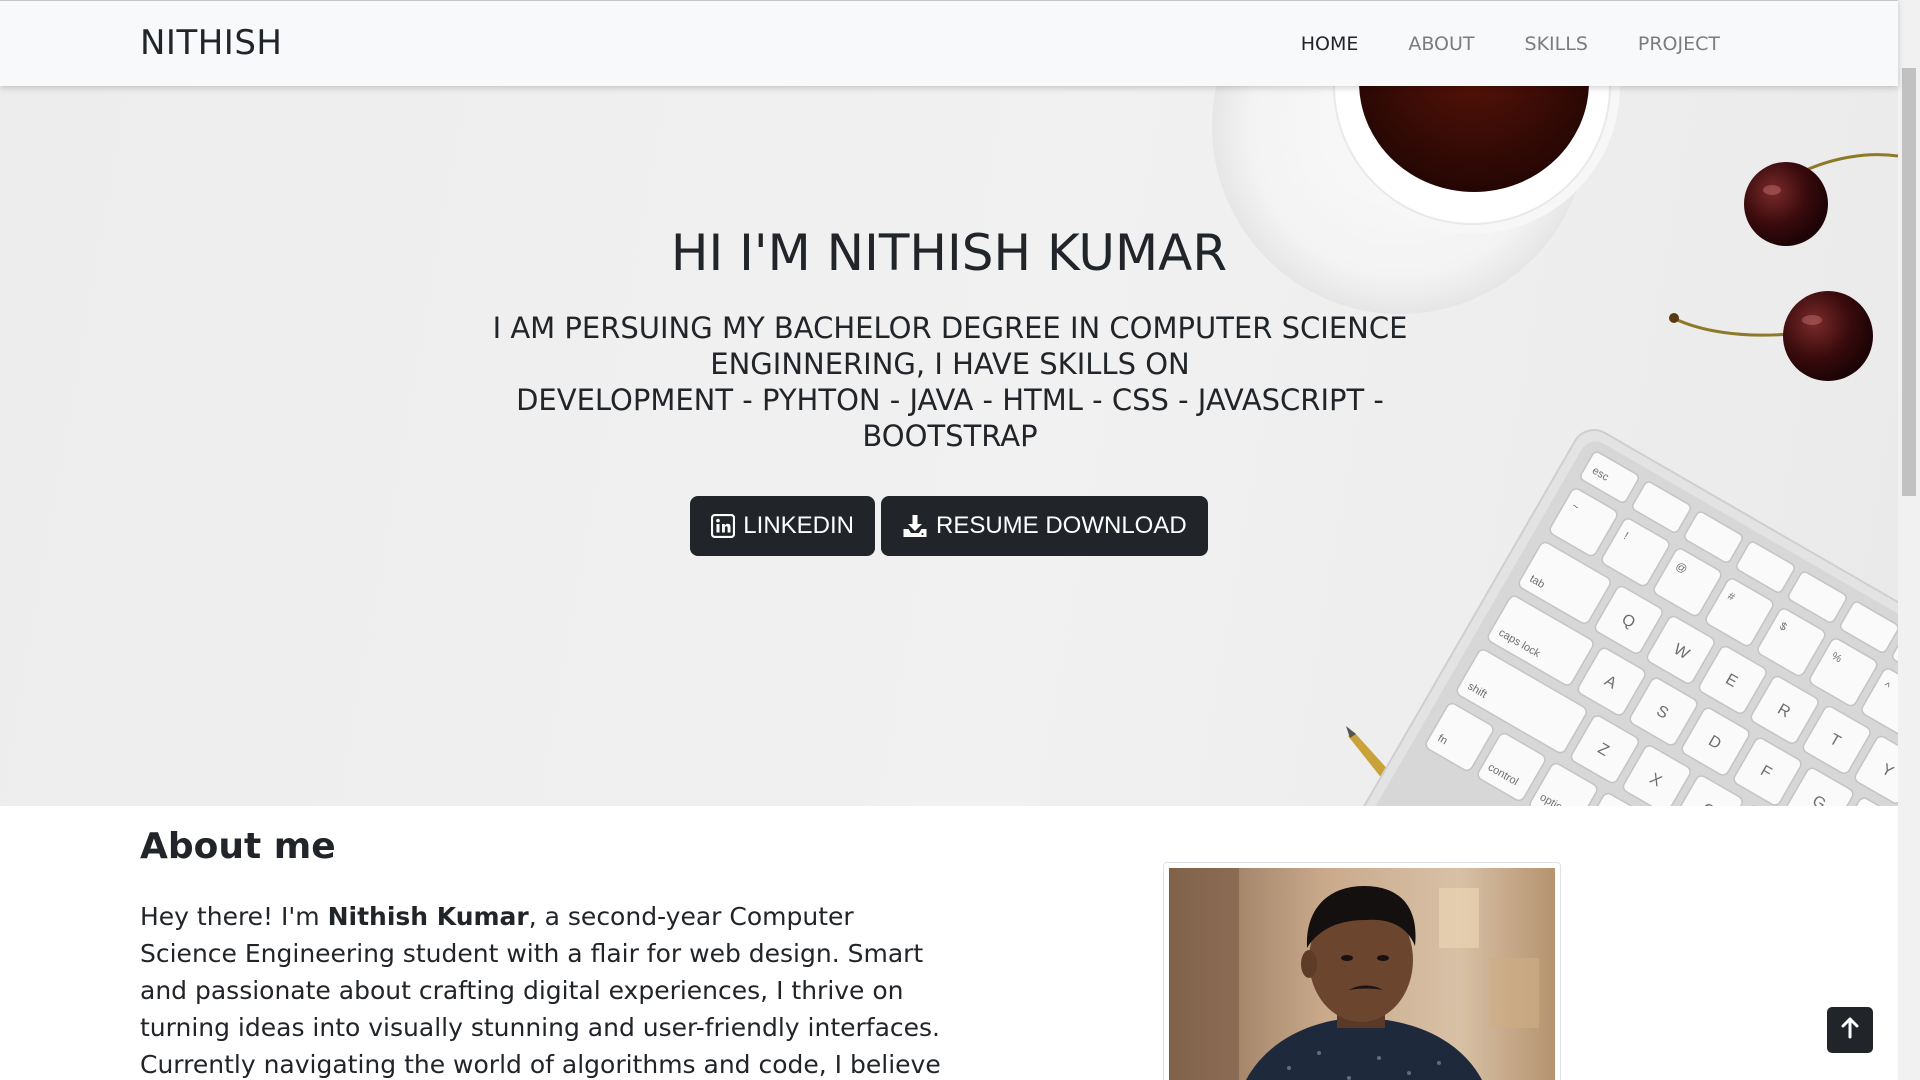 The height and width of the screenshot is (1080, 1920). What do you see at coordinates (1556, 44) in the screenshot?
I see `nav-link-skills: SKILLS` at bounding box center [1556, 44].